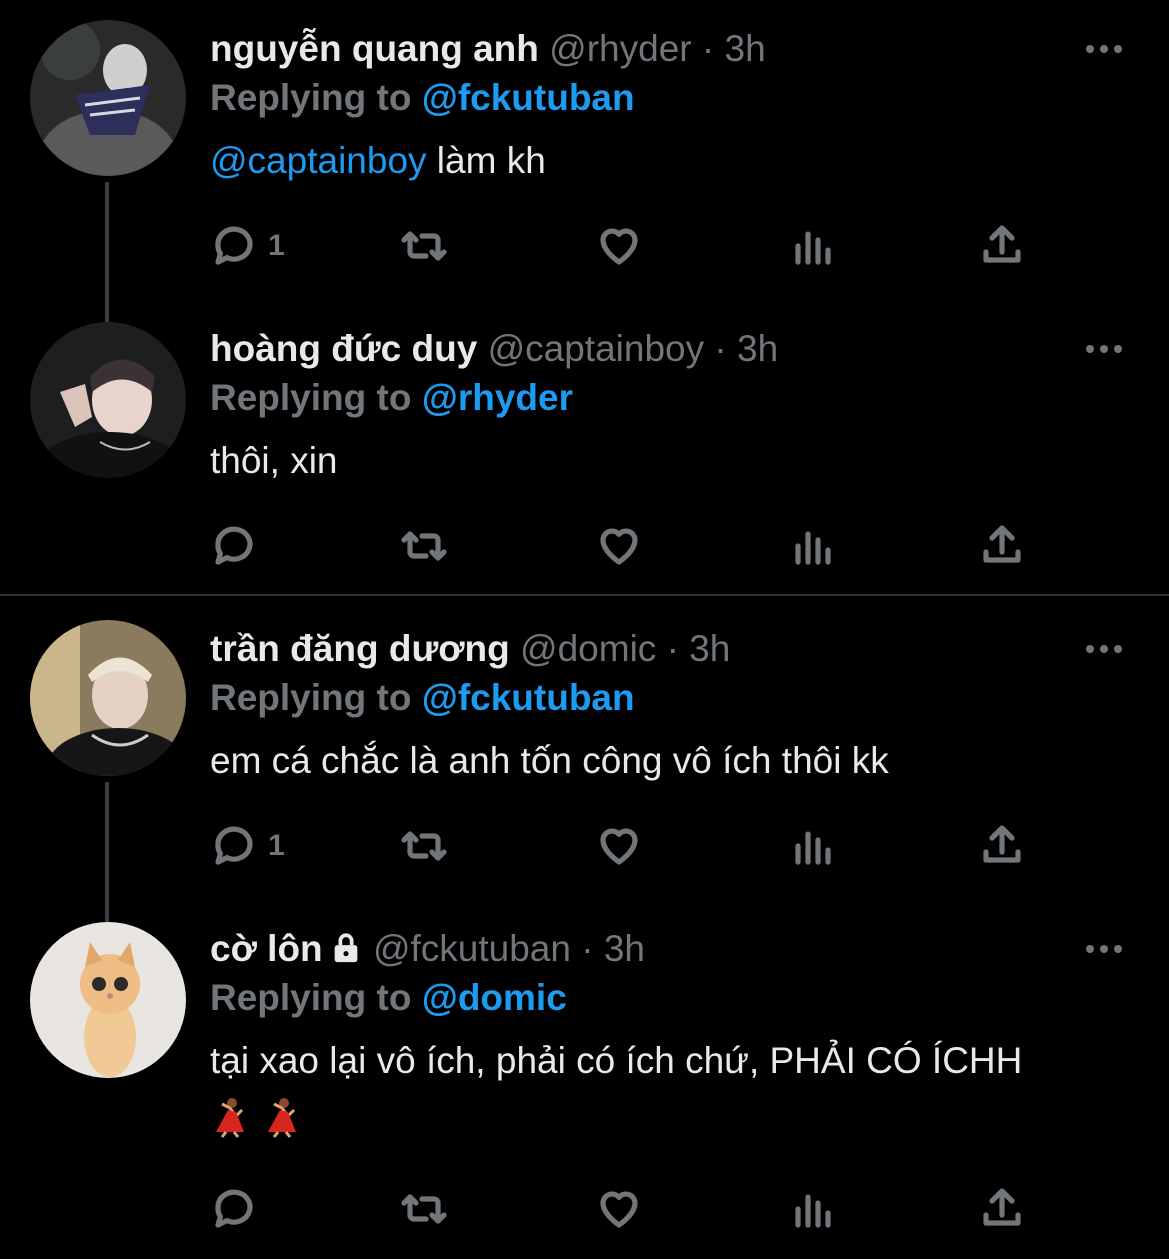 This screenshot has width=1169, height=1259. Describe the element at coordinates (360, 648) in the screenshot. I see `display-name: trần đăng dương` at that location.